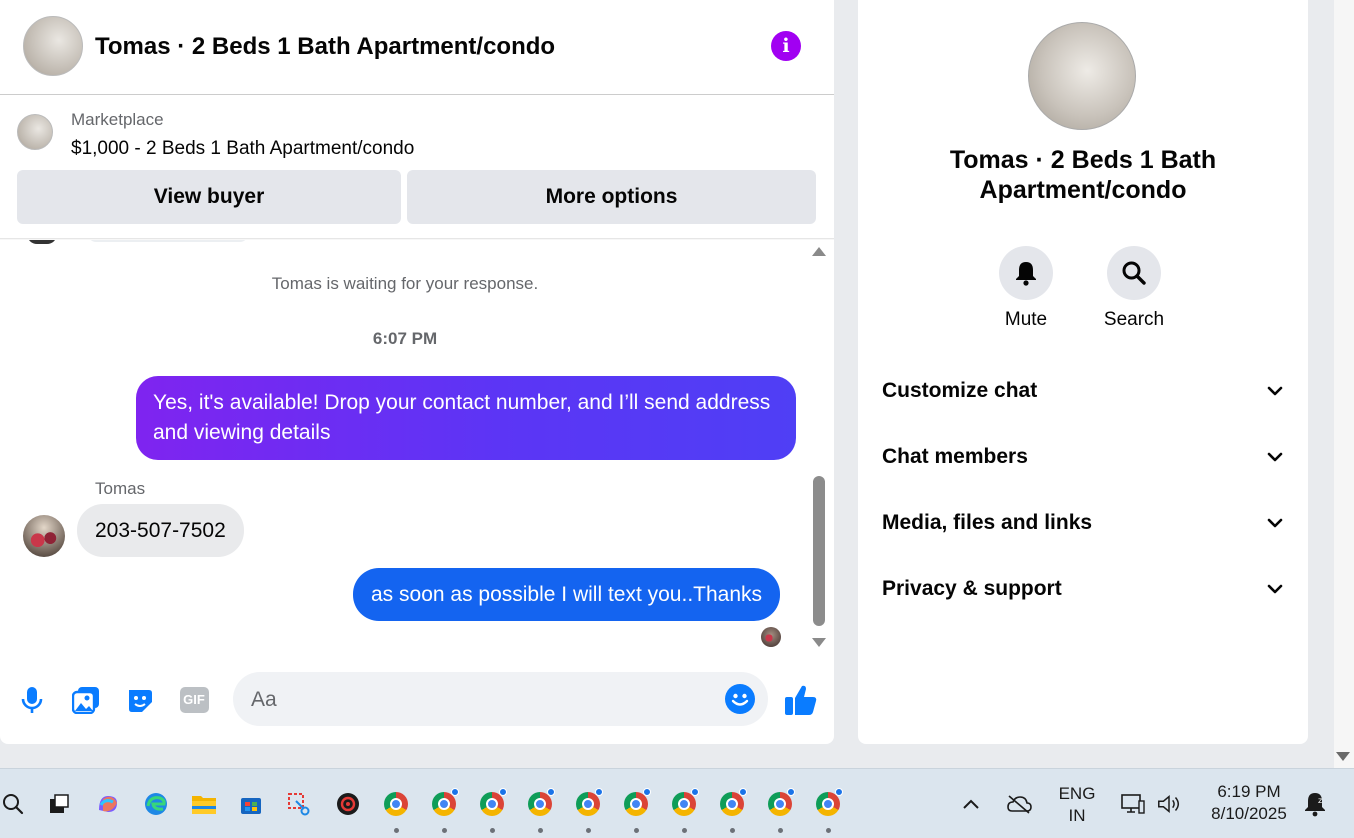 Image resolution: width=1354 pixels, height=838 pixels. I want to click on task-view-icon, so click(59, 804).